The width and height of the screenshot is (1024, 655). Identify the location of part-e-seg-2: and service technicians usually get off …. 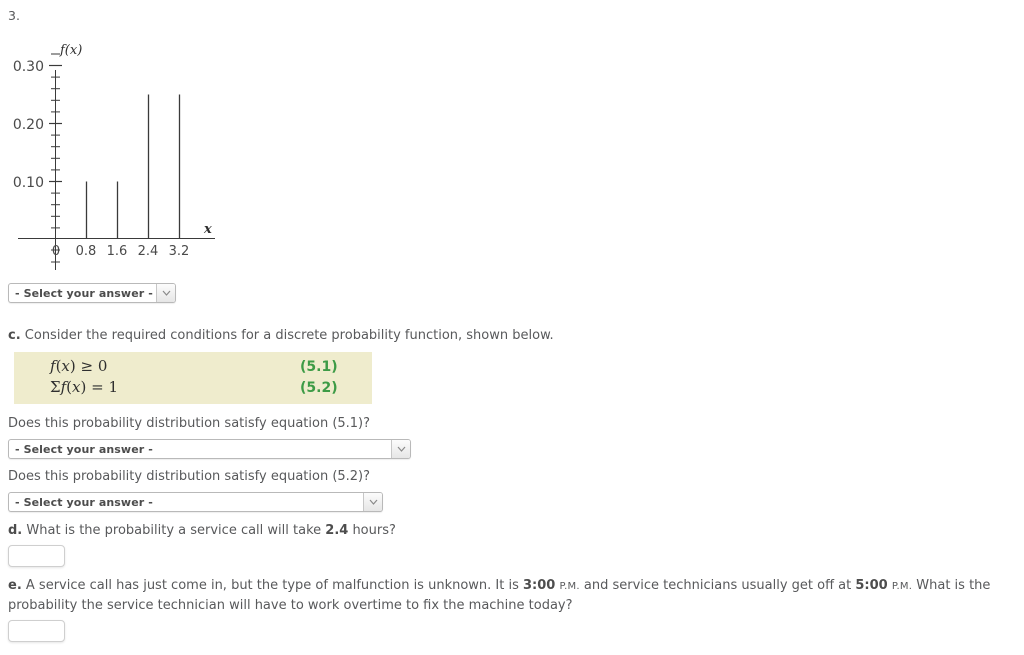
(717, 585).